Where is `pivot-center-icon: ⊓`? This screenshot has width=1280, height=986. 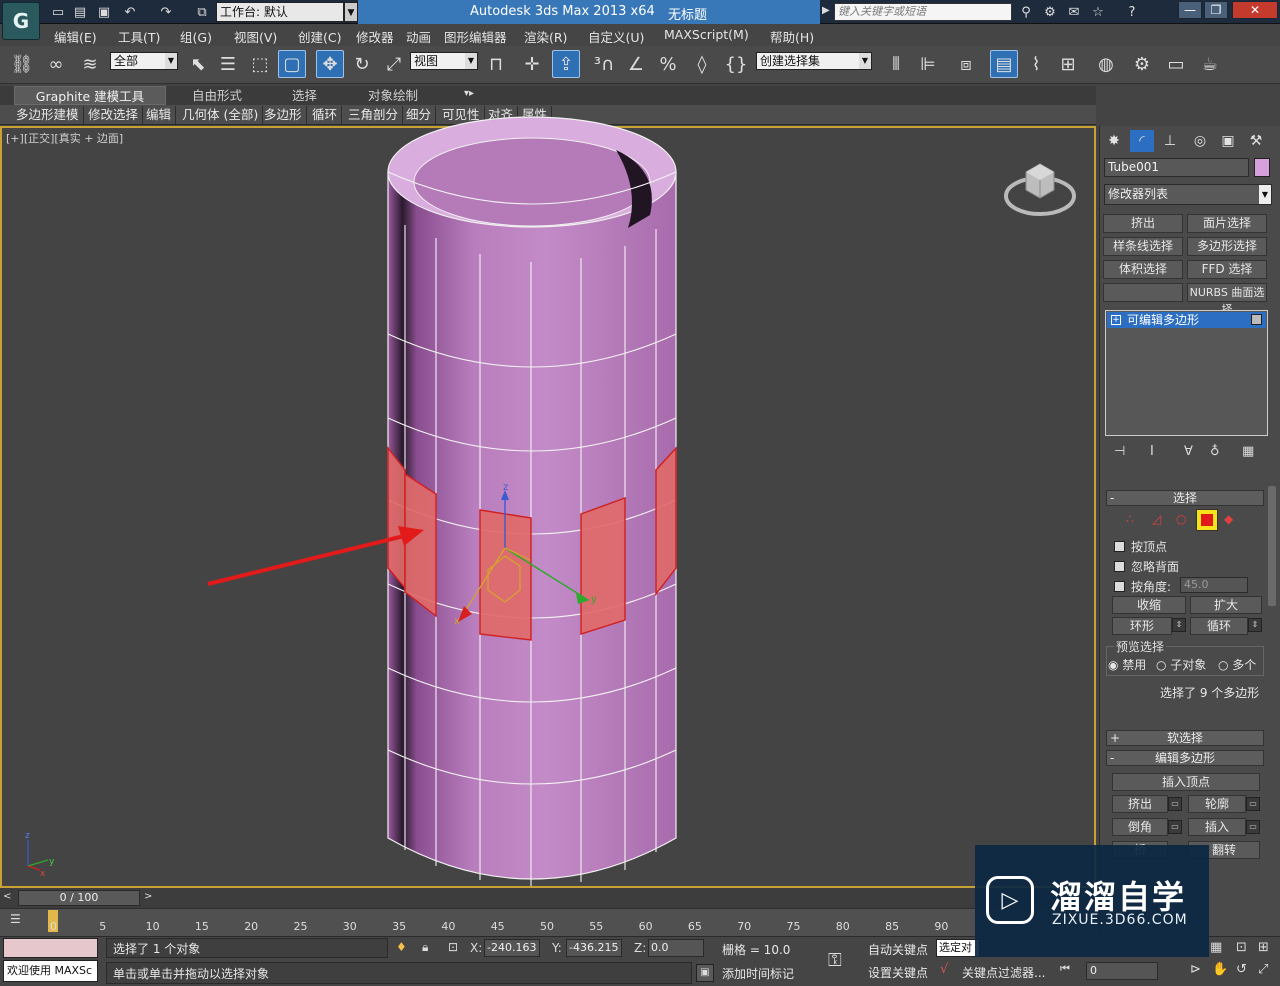
pivot-center-icon: ⊓ is located at coordinates (496, 64).